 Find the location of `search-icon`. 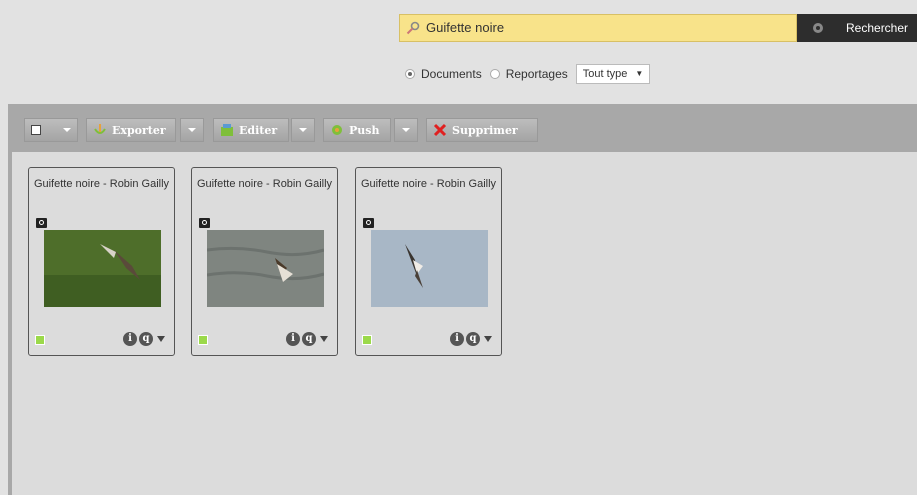

search-icon is located at coordinates (413, 28).